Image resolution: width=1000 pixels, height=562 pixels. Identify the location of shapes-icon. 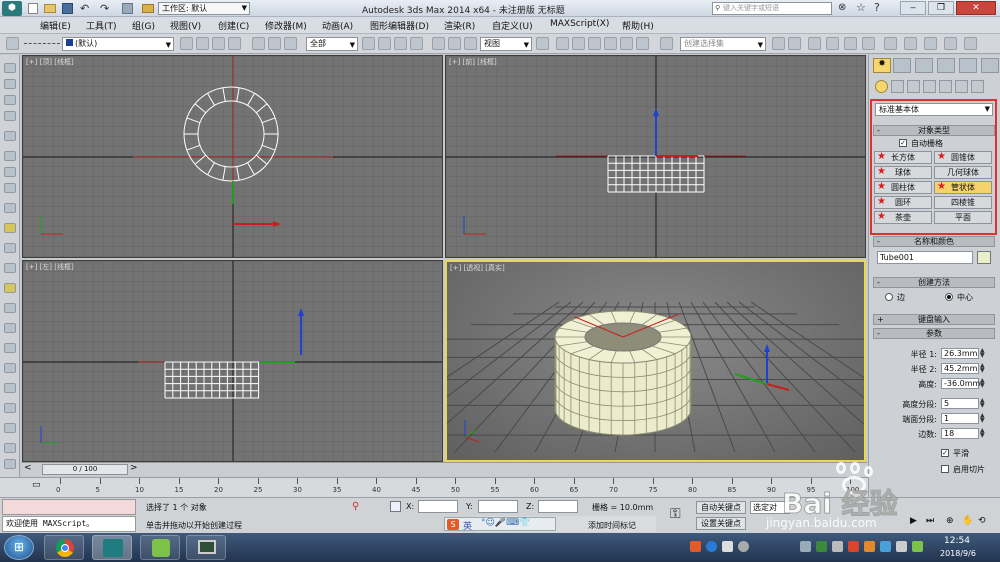
(897, 86).